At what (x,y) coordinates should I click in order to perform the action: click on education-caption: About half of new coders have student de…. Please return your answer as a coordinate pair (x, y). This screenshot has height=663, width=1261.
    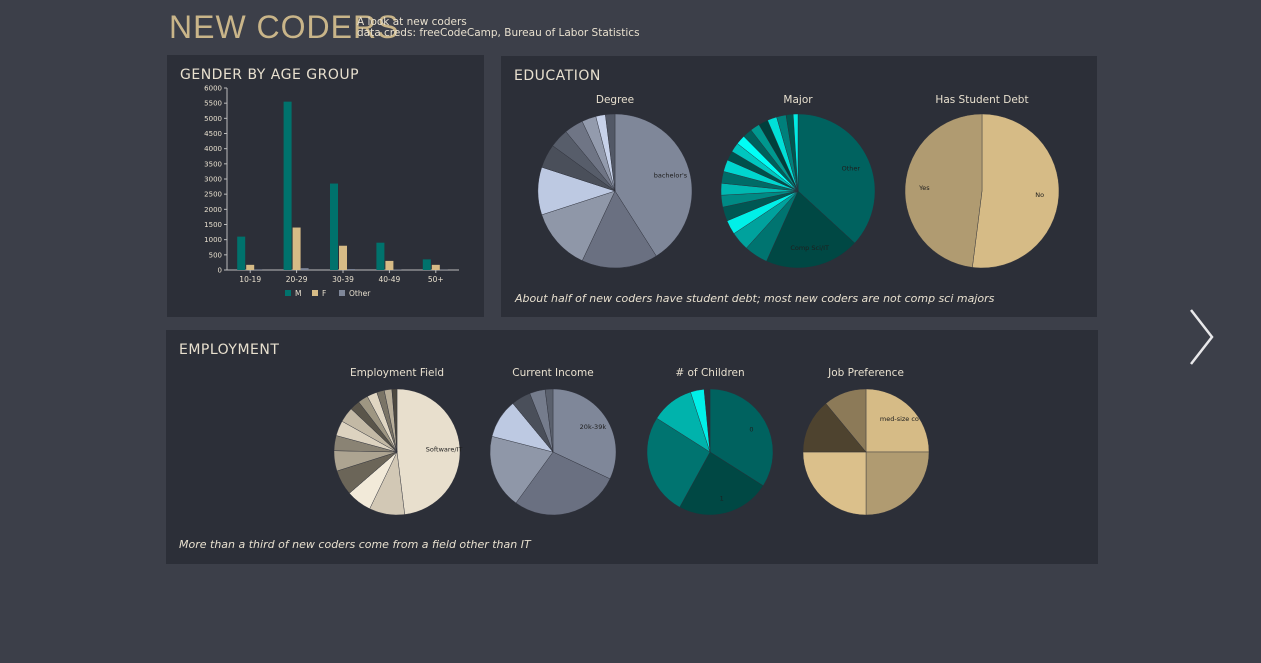
    Looking at the image, I should click on (755, 298).